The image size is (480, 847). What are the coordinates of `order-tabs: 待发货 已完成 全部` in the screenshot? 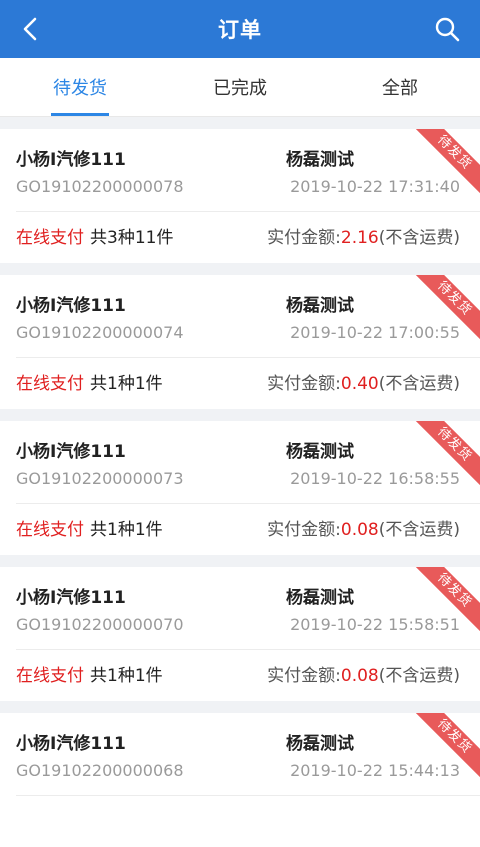 It's located at (240, 87).